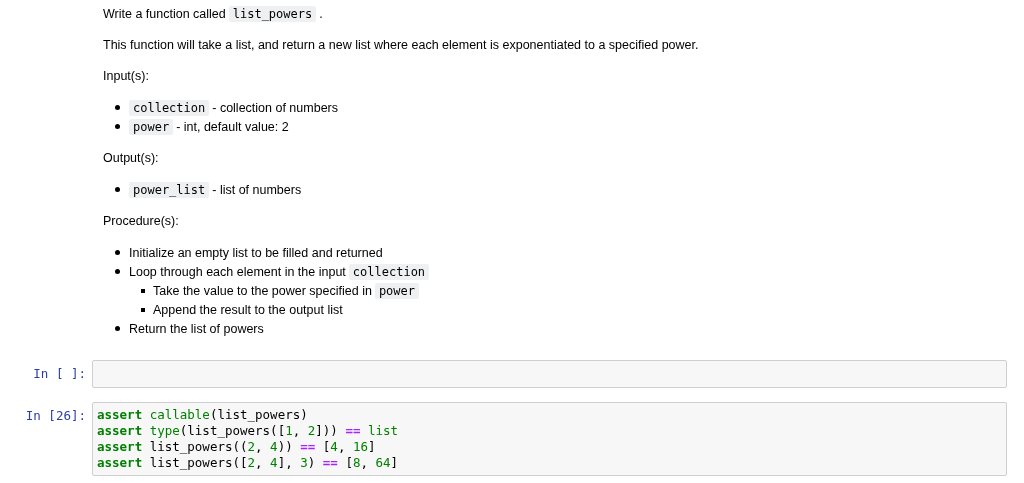  I want to click on paragraph: Procedure(s):, so click(141, 221).